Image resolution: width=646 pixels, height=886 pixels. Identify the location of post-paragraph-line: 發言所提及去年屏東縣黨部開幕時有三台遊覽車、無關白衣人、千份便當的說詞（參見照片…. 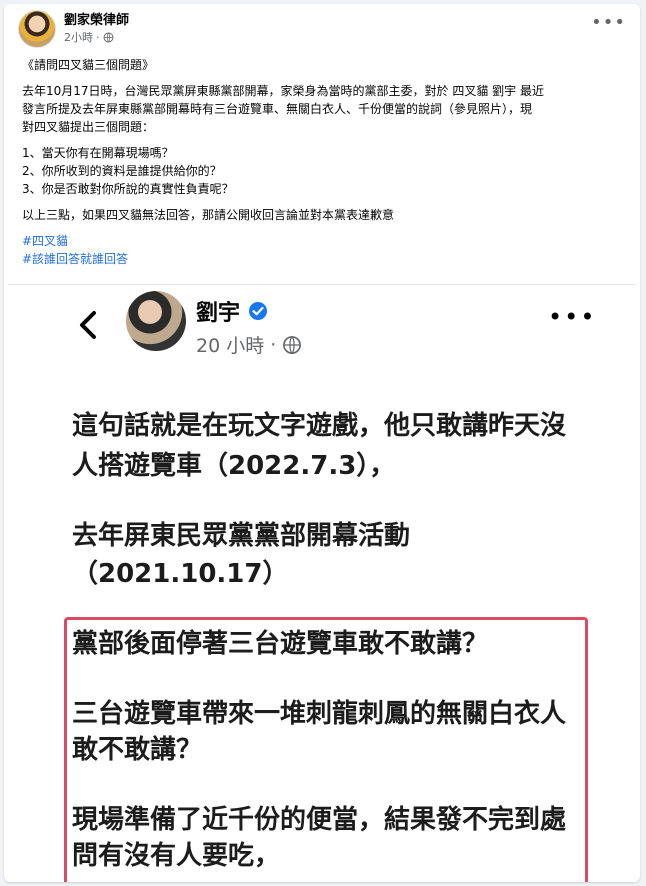
(277, 109).